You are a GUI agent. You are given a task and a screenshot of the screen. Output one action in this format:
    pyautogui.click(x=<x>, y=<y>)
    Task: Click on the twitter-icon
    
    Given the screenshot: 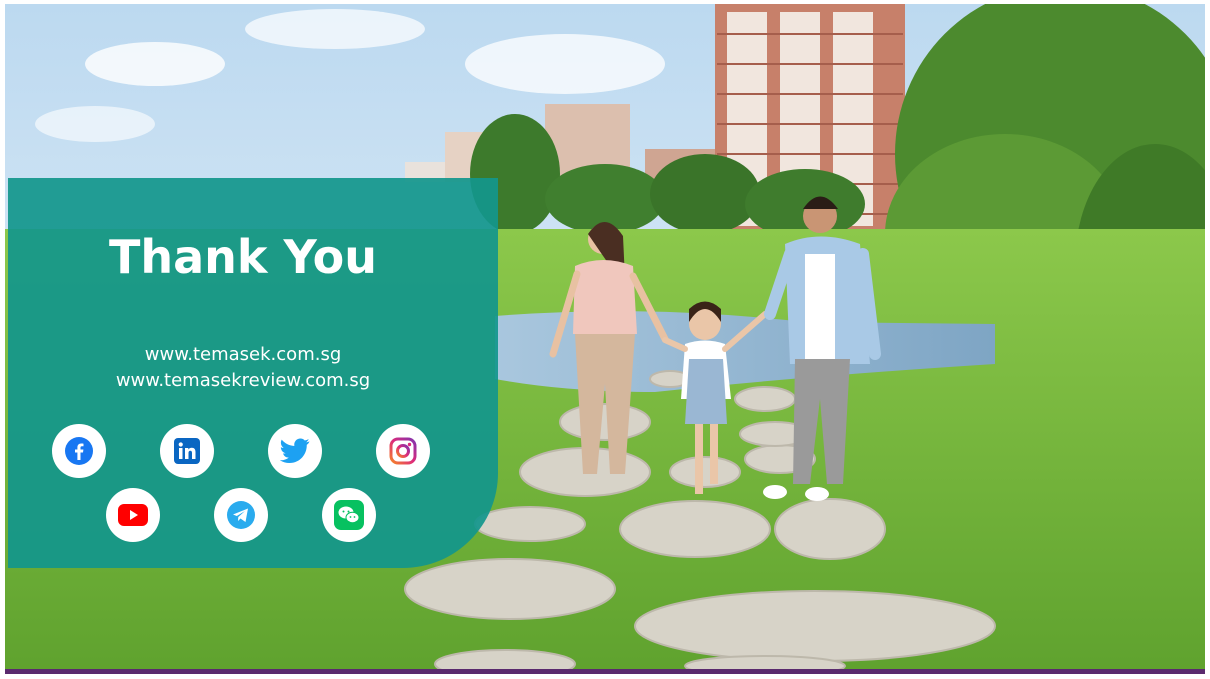 What is the action you would take?
    pyautogui.click(x=295, y=450)
    